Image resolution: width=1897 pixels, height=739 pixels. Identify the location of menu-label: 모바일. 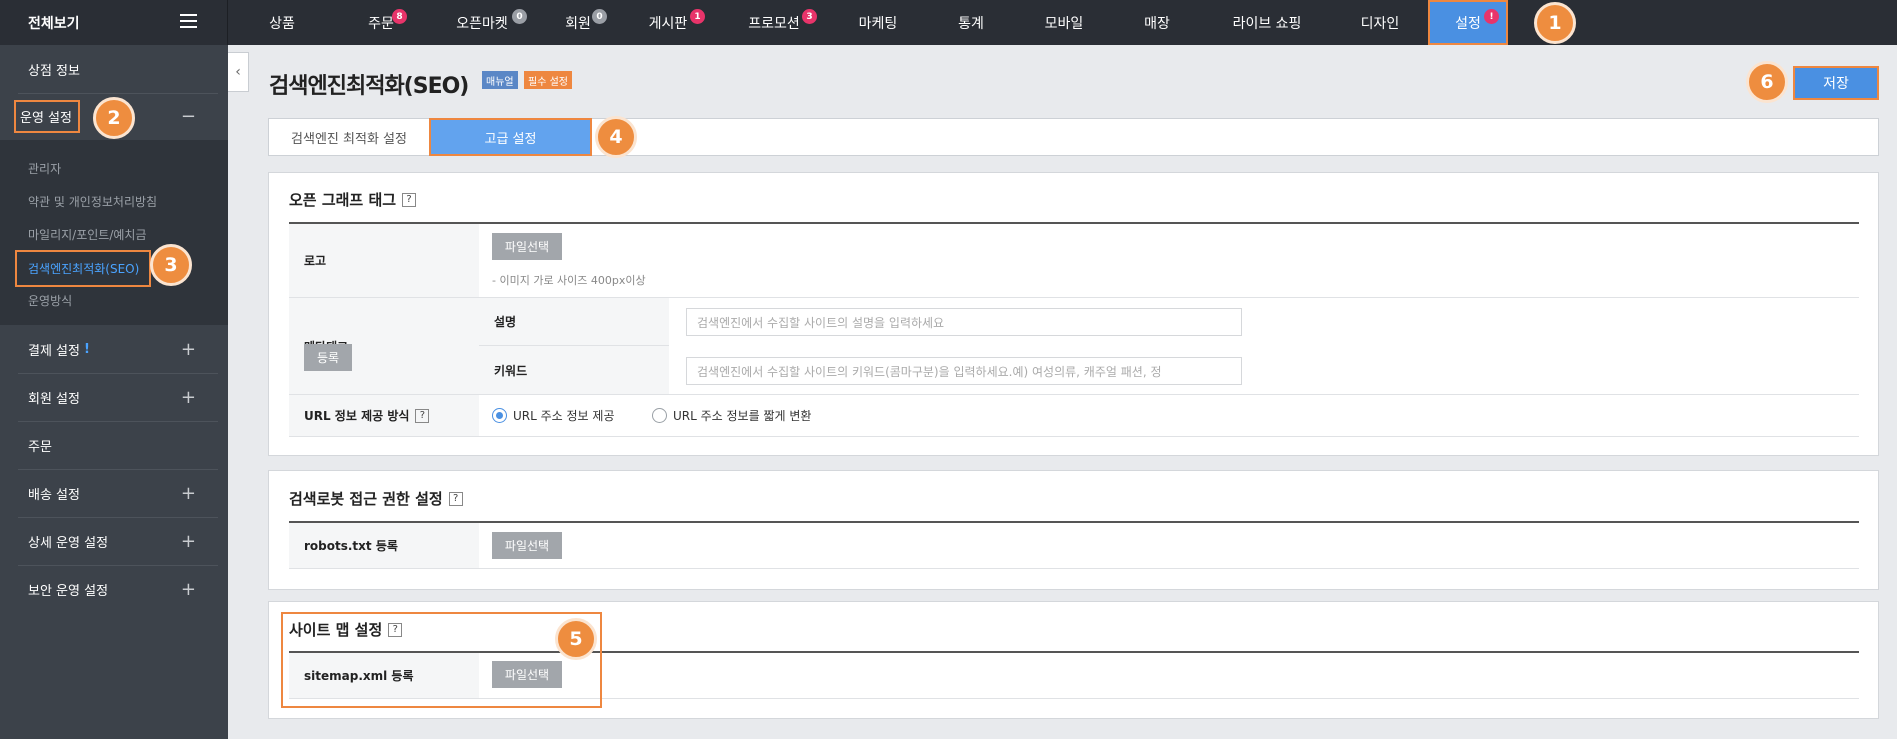
(1064, 23).